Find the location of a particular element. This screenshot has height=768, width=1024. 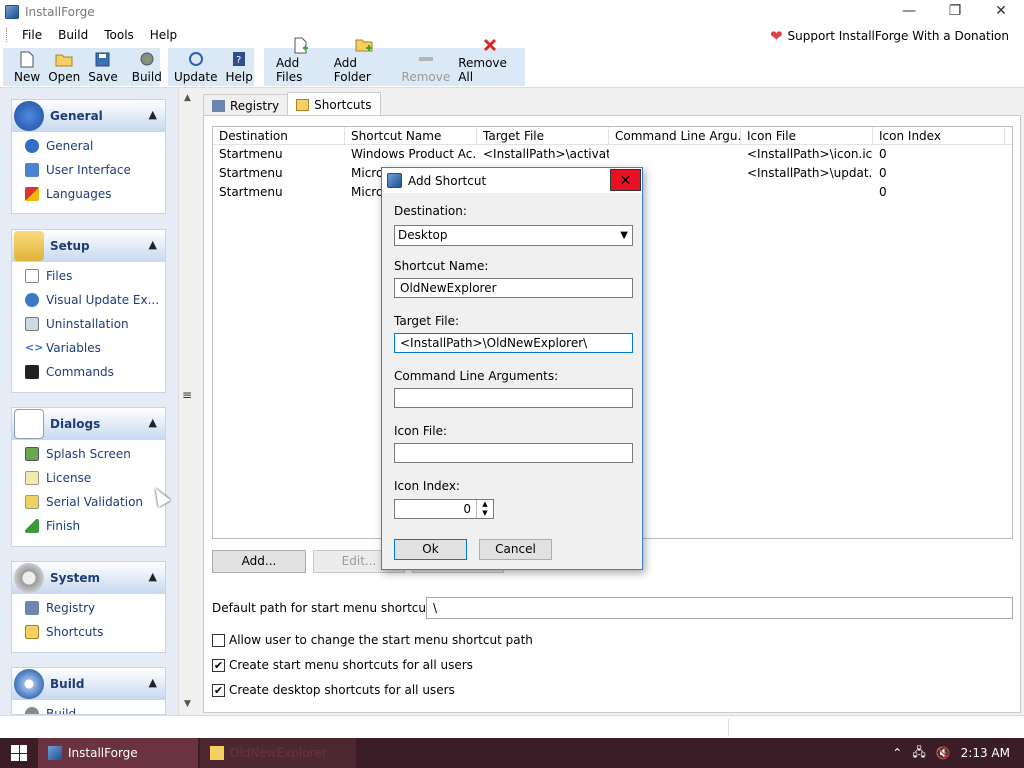

sidebar-item-license: License is located at coordinates (88, 478).